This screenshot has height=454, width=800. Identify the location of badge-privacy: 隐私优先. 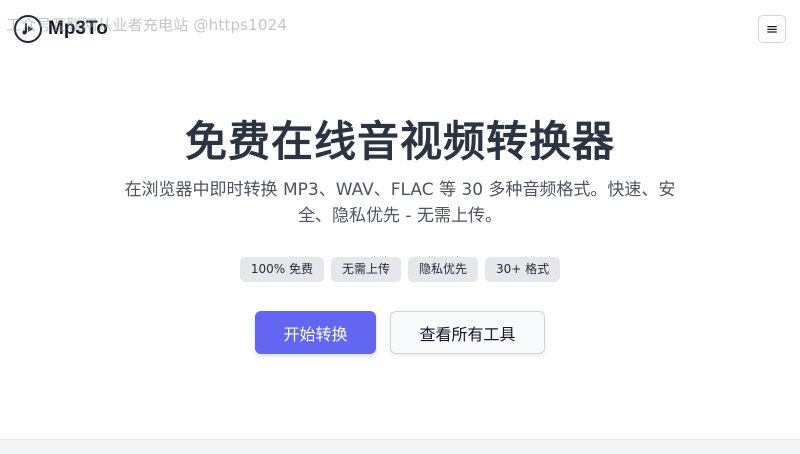
(442, 269).